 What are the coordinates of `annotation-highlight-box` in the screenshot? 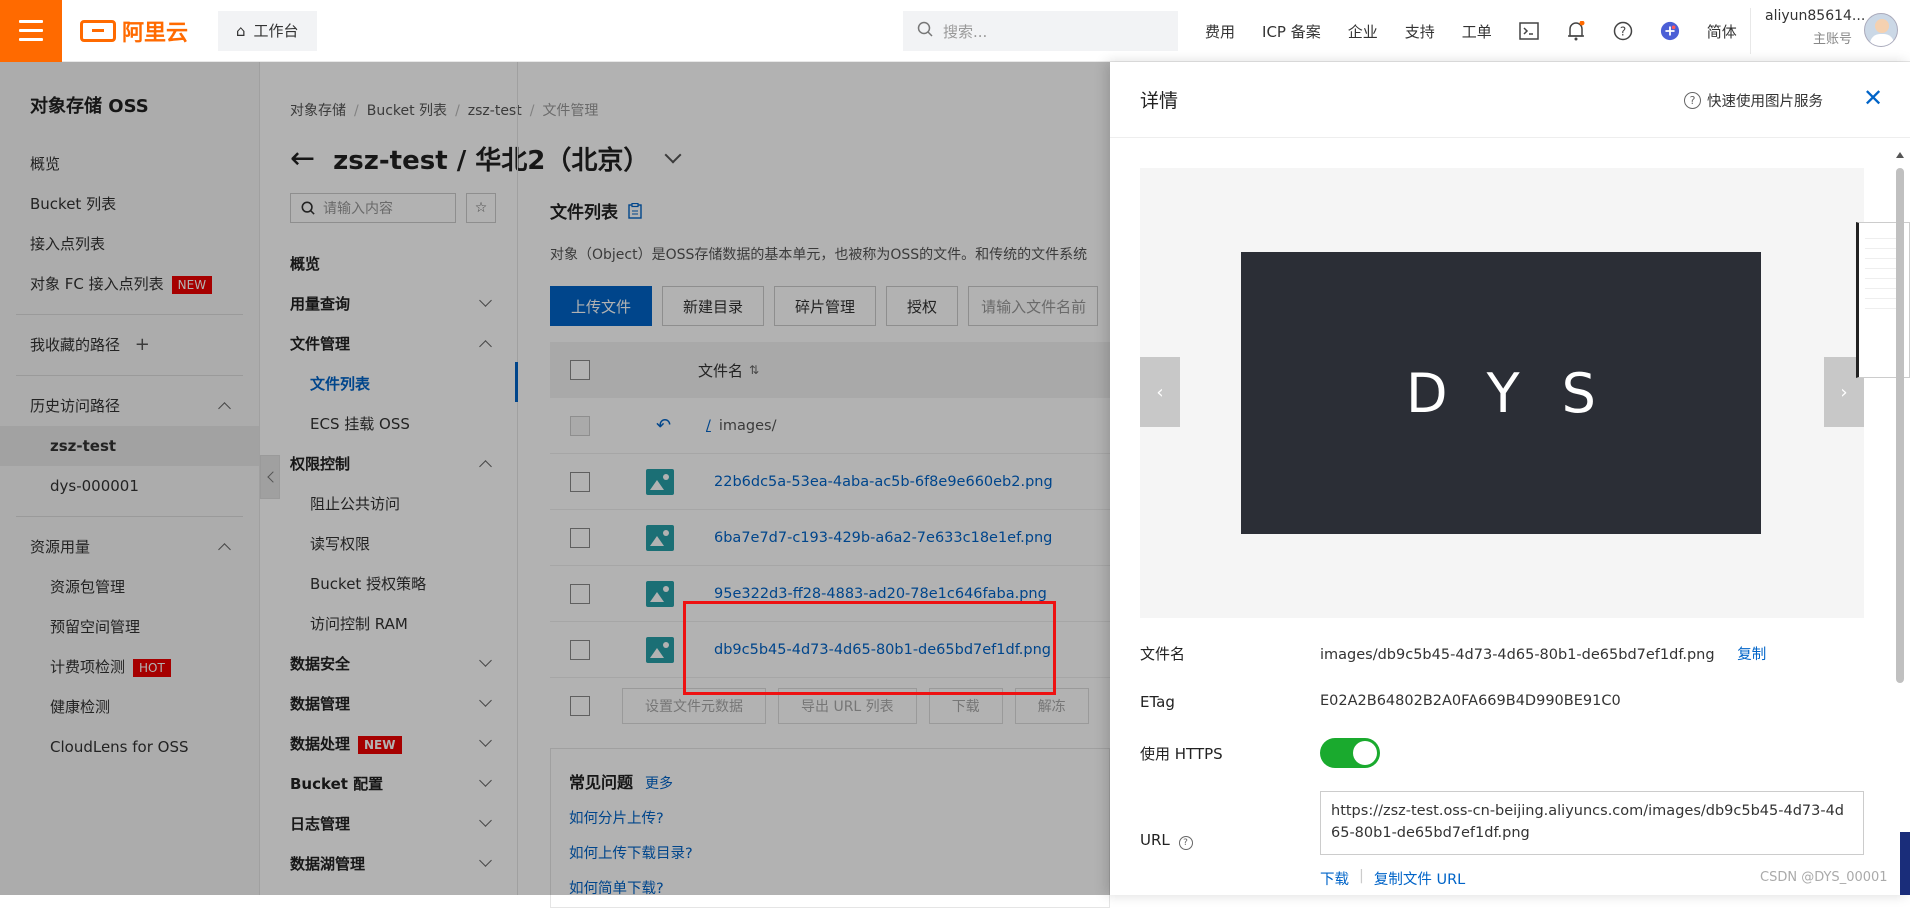 It's located at (869, 648).